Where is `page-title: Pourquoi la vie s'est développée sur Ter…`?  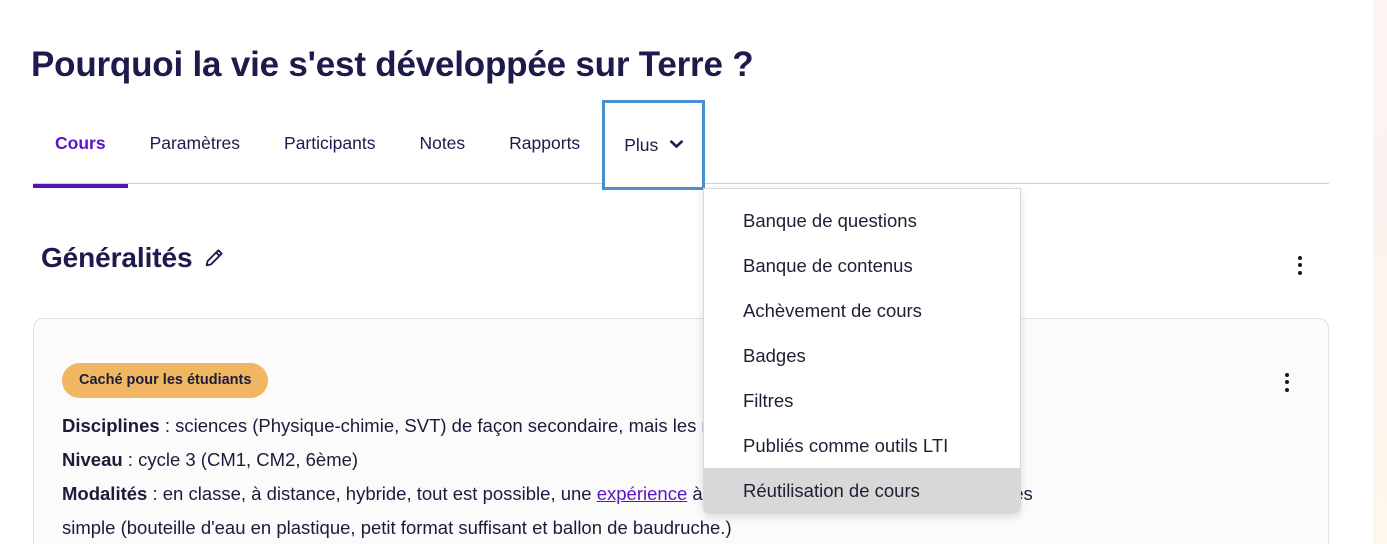 page-title: Pourquoi la vie s'est développée sur Ter… is located at coordinates (392, 64).